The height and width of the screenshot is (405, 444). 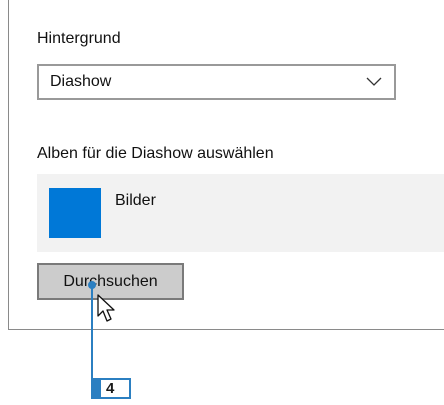 I want to click on step-number: 4, so click(x=110, y=388).